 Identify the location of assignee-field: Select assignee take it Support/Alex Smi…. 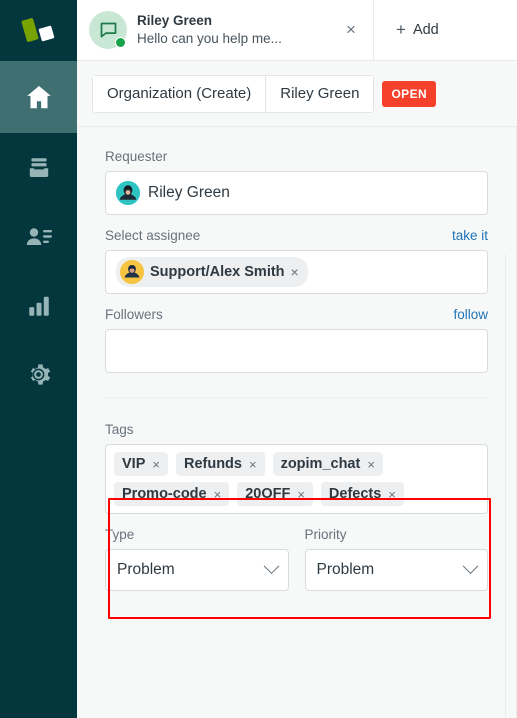
(296, 261).